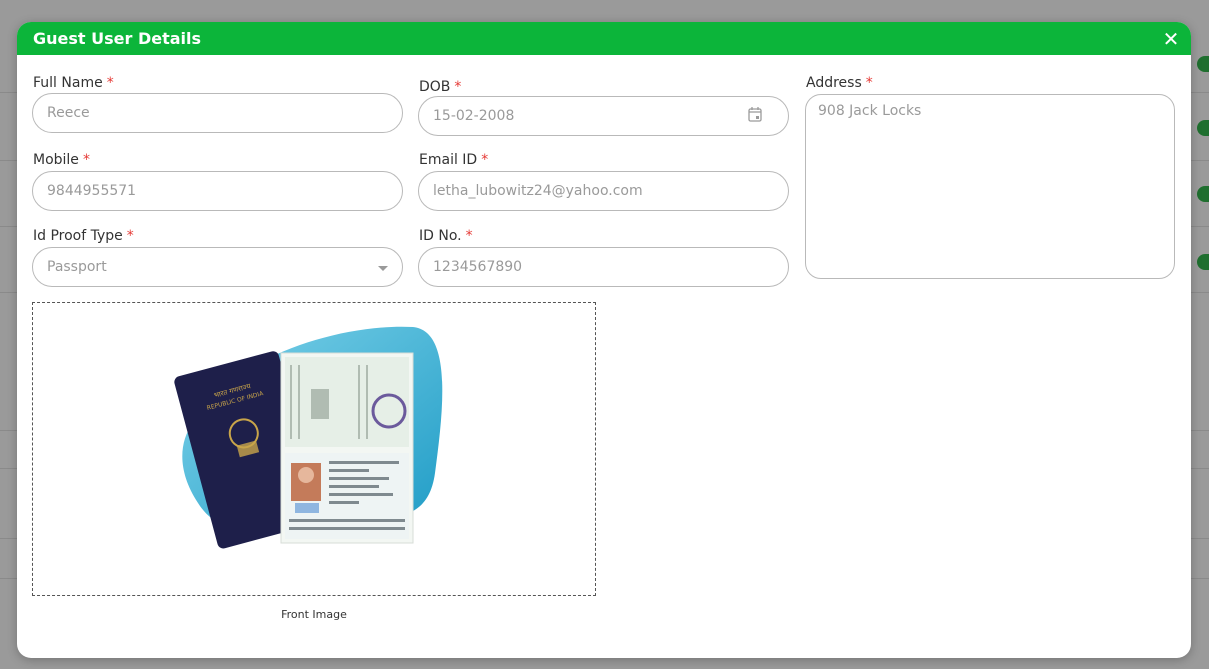  I want to click on email-label: Email ID *, so click(453, 158).